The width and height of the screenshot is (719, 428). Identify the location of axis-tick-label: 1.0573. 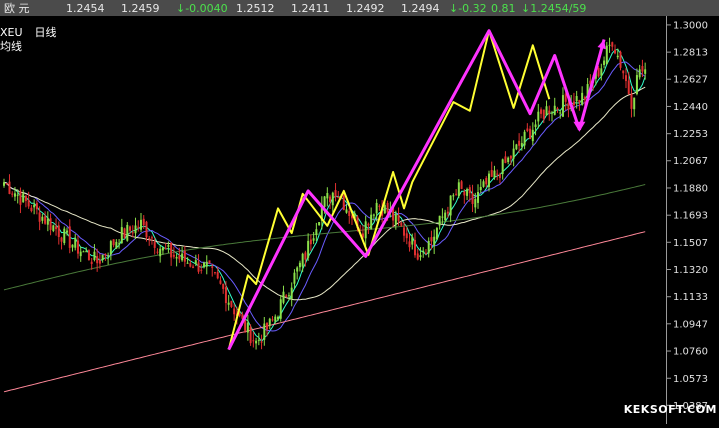
(690, 379).